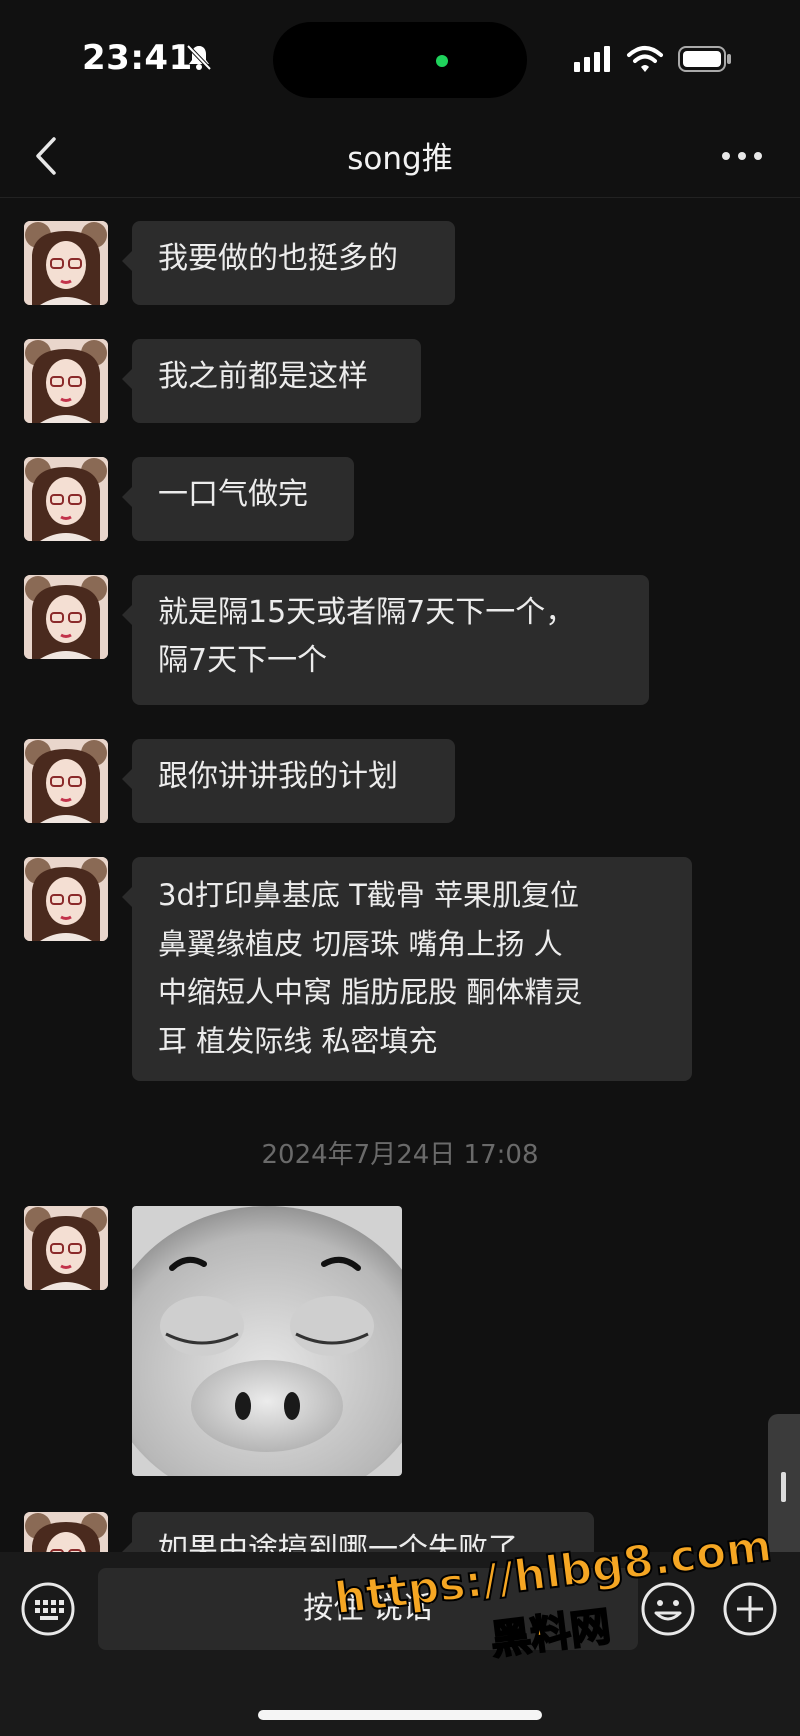  Describe the element at coordinates (243, 660) in the screenshot. I see `message-line: 隔7天下一个` at that location.